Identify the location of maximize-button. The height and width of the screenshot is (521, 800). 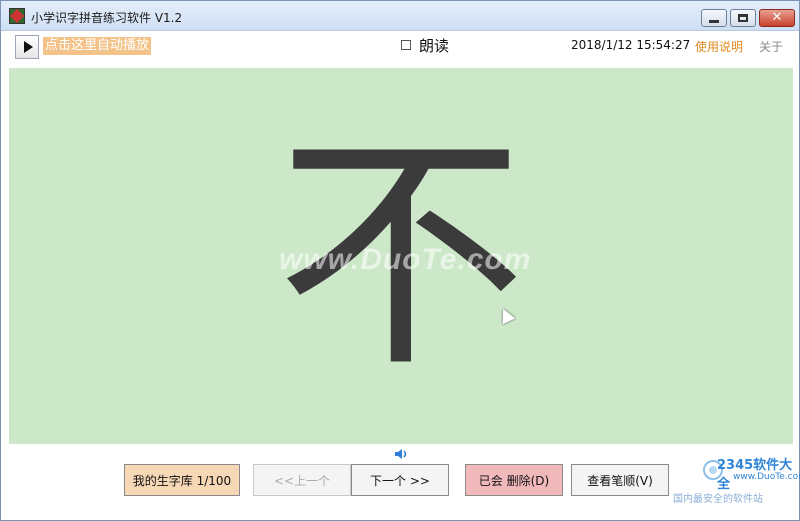
(743, 18).